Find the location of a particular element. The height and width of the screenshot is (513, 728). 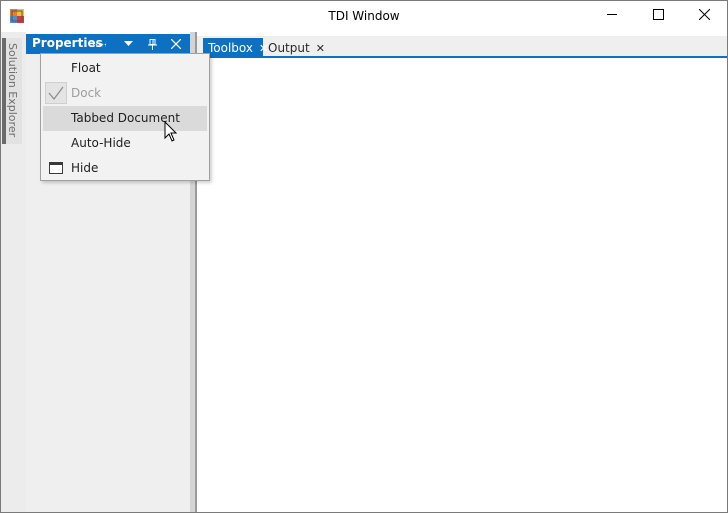

properties-pane-header: Properties is located at coordinates (108, 44).